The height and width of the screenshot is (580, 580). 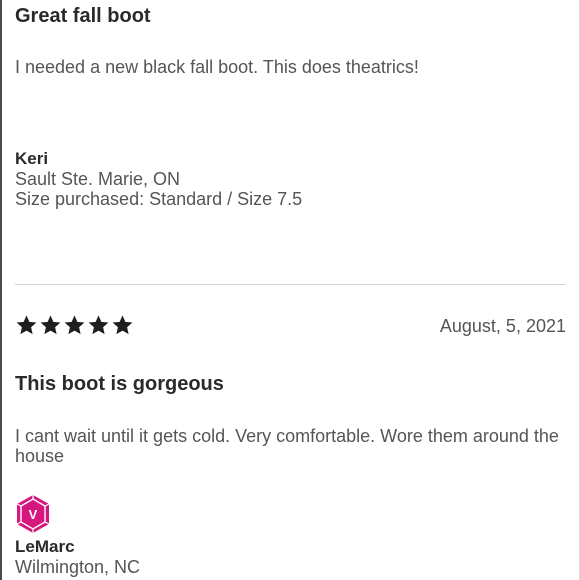 I want to click on reviewer-info: V LeMarc Wilmington, NC, so click(x=290, y=535).